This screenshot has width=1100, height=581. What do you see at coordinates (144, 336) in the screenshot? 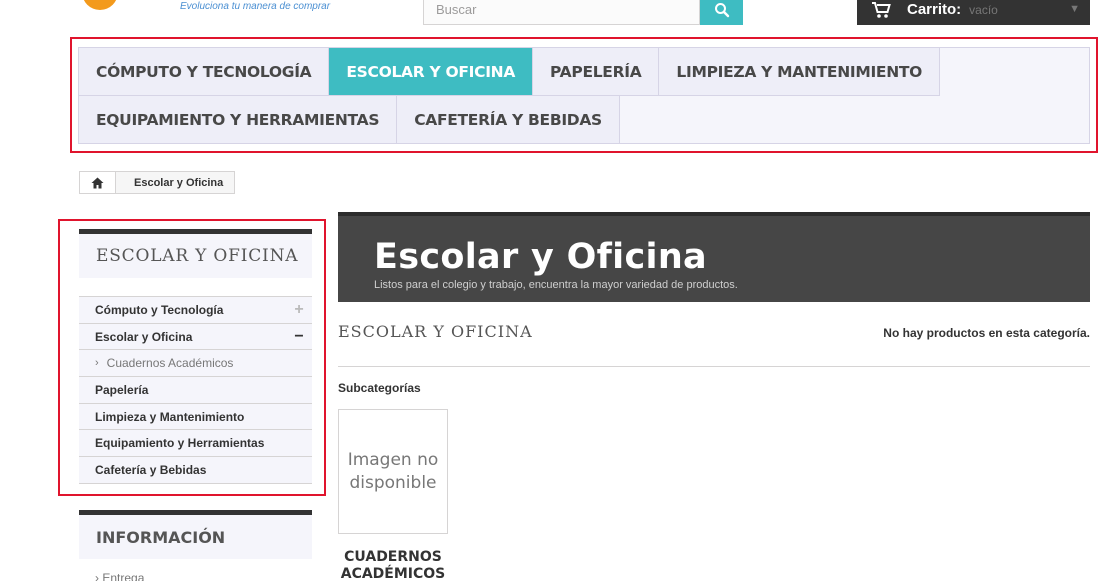
I see `category-label: Escolar y Oficina` at bounding box center [144, 336].